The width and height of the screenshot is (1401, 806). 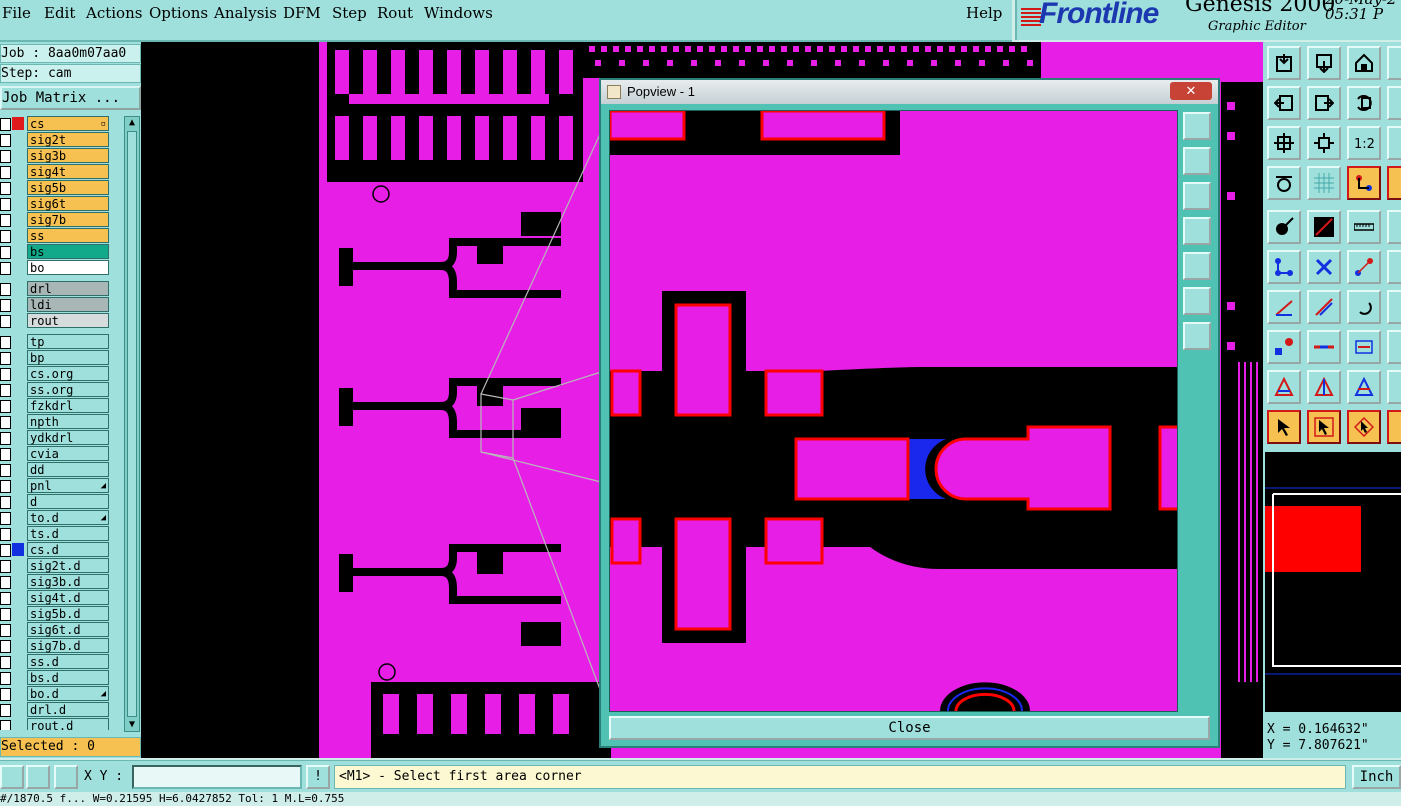 I want to click on layer-row: drl, so click(x=61, y=288).